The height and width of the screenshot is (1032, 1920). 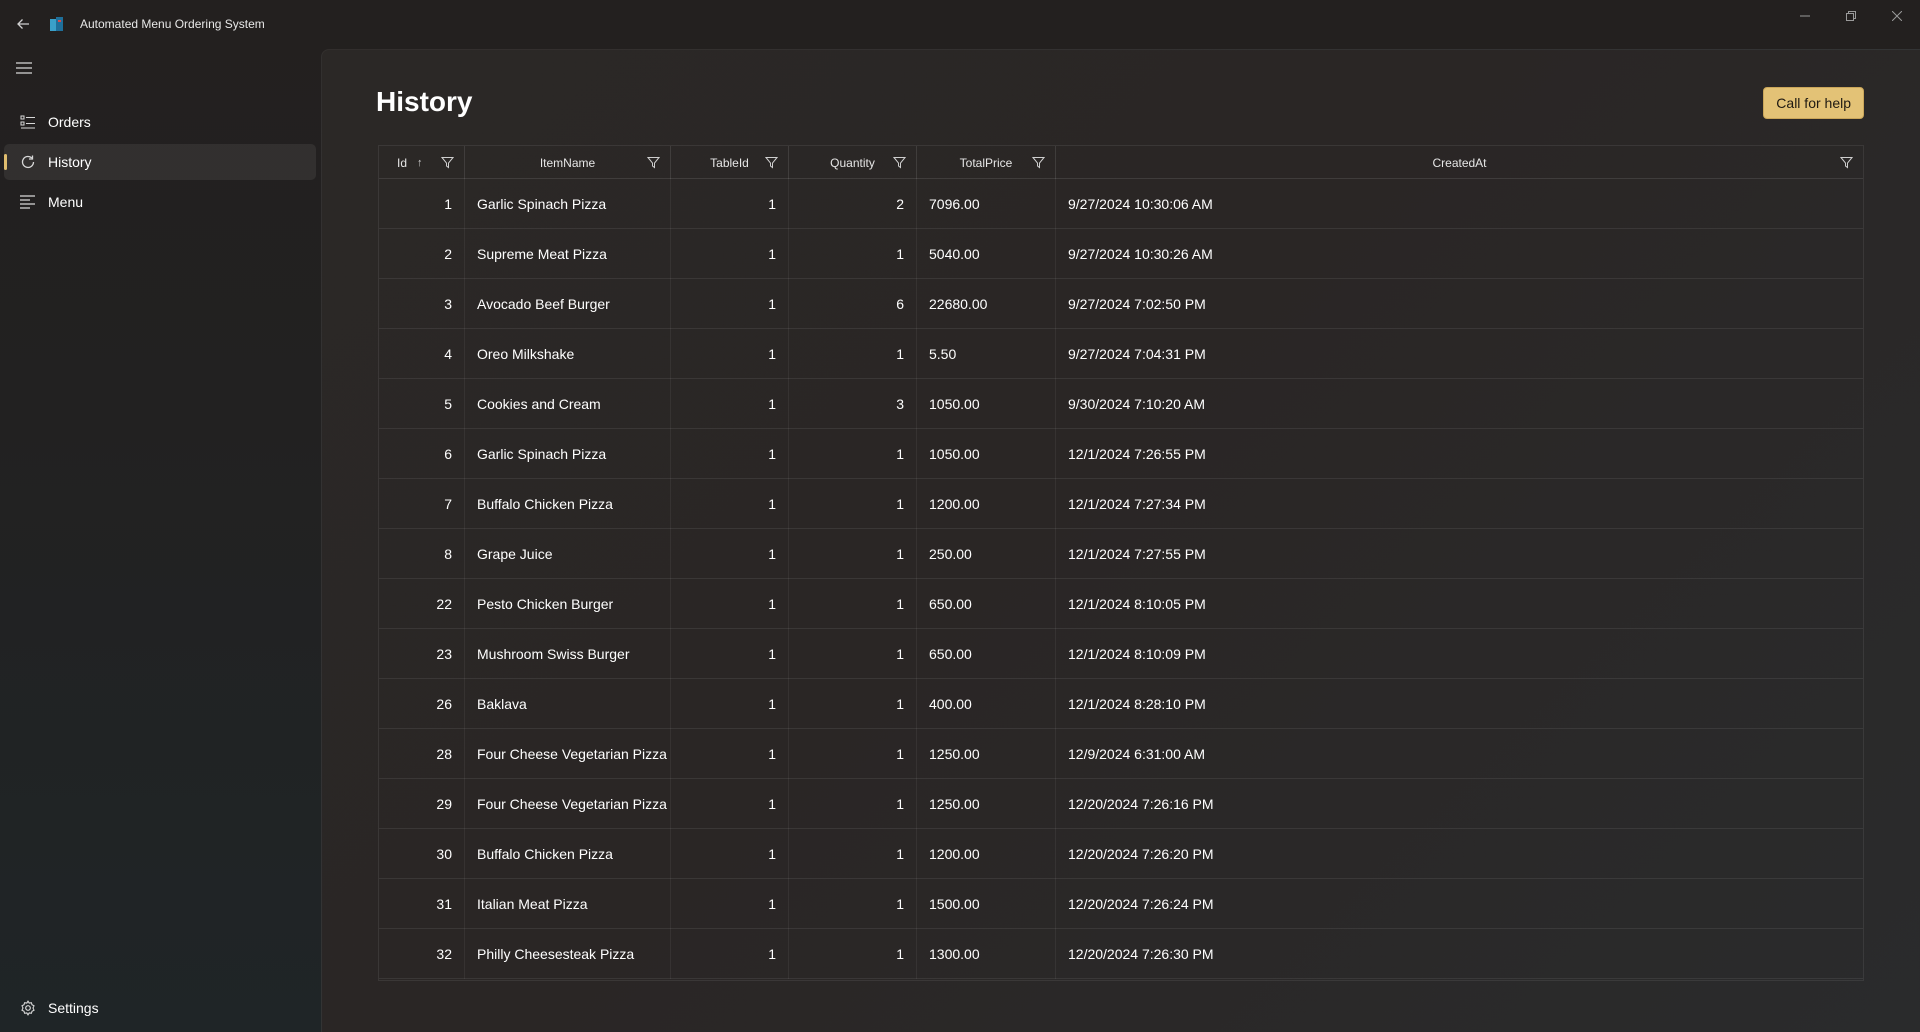 I want to click on column-header-quantity: Quantity, so click(x=853, y=162).